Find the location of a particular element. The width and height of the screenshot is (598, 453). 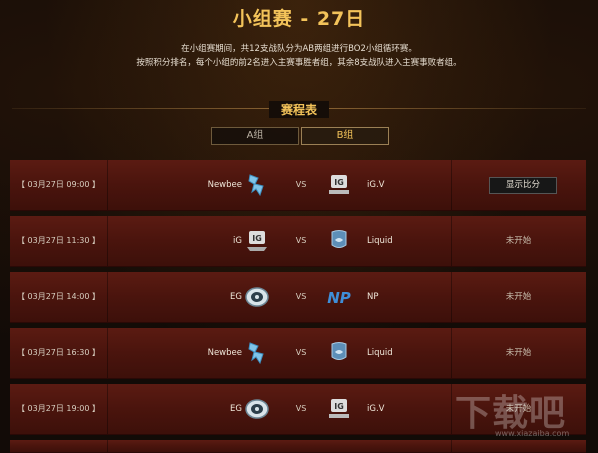

watermark-url: www.xiazaiba.com is located at coordinates (532, 433).